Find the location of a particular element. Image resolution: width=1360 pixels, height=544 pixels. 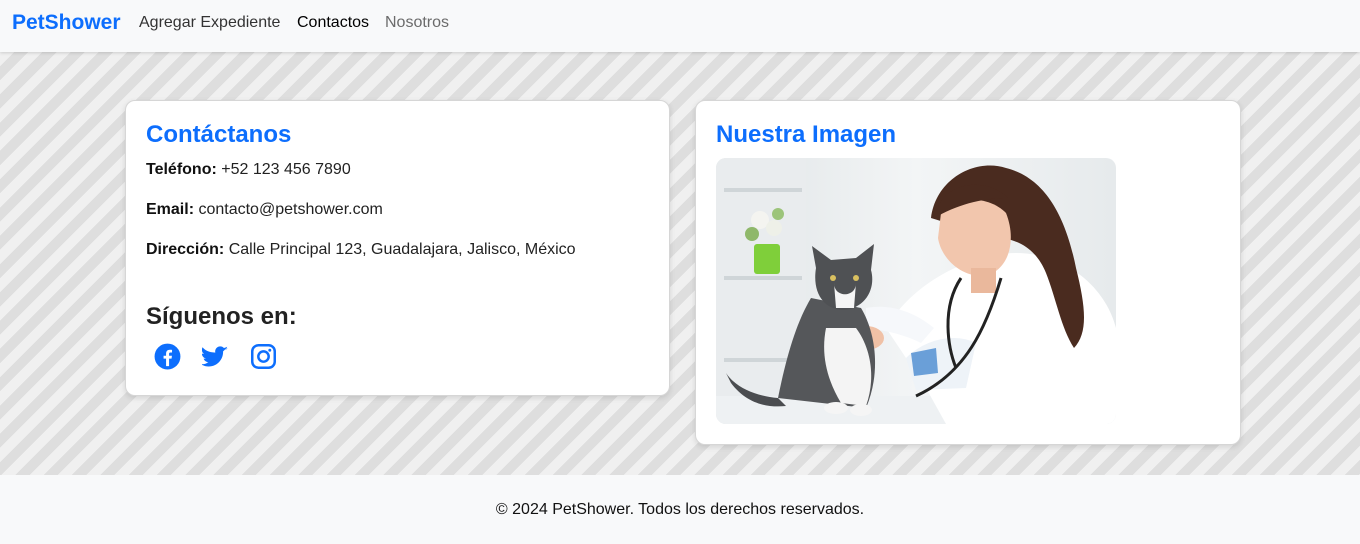

address-label: Dirección: is located at coordinates (185, 249).